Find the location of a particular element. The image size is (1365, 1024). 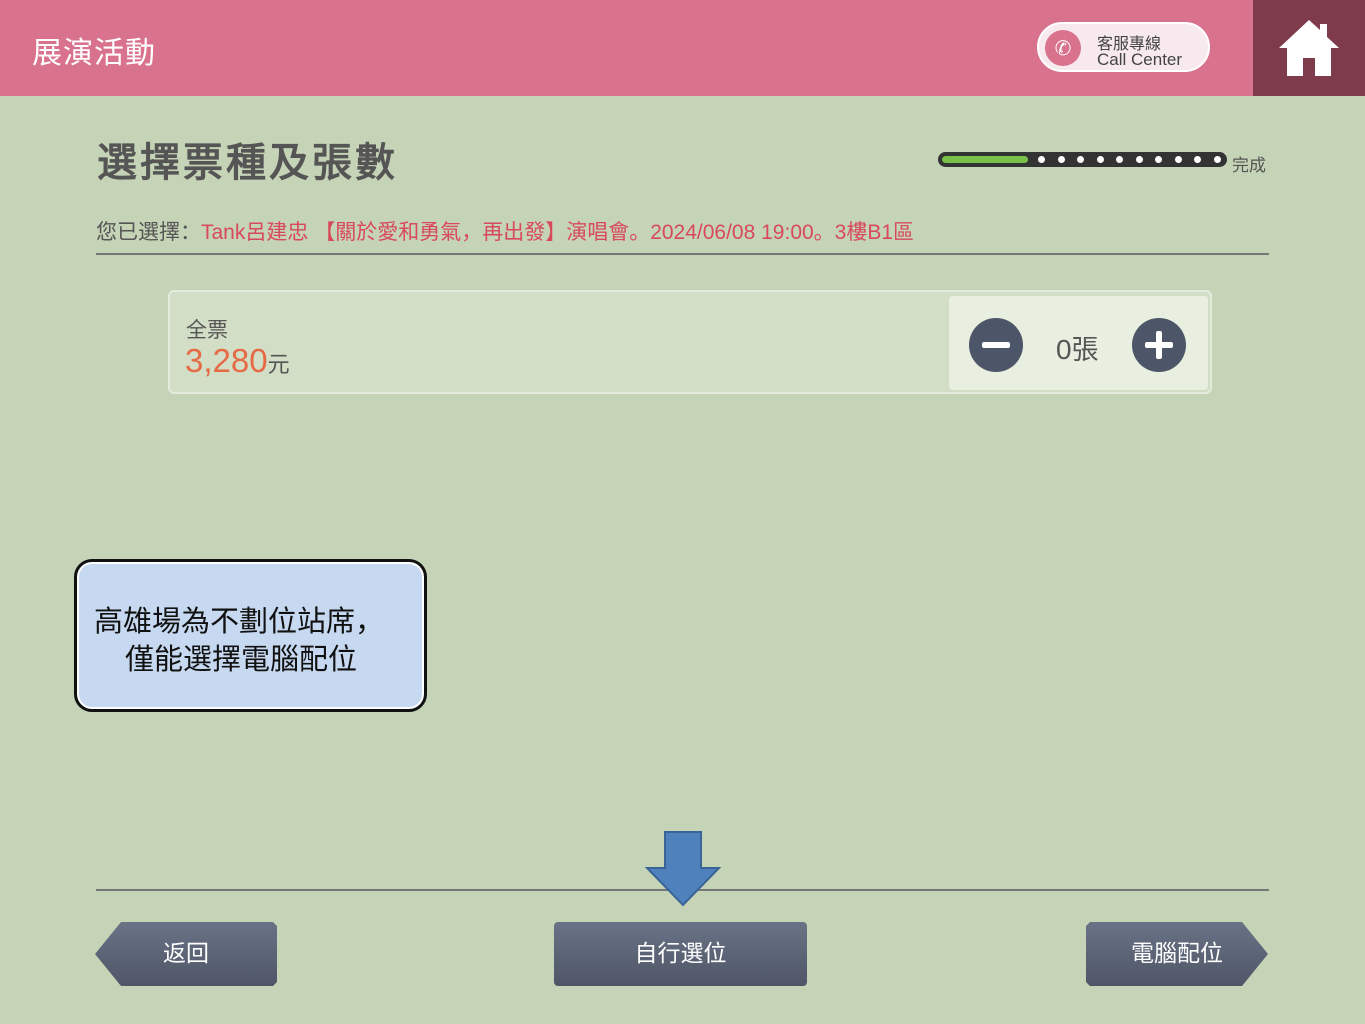

call-center-button: ✆ 客服專線 Call Center is located at coordinates (1123, 47).